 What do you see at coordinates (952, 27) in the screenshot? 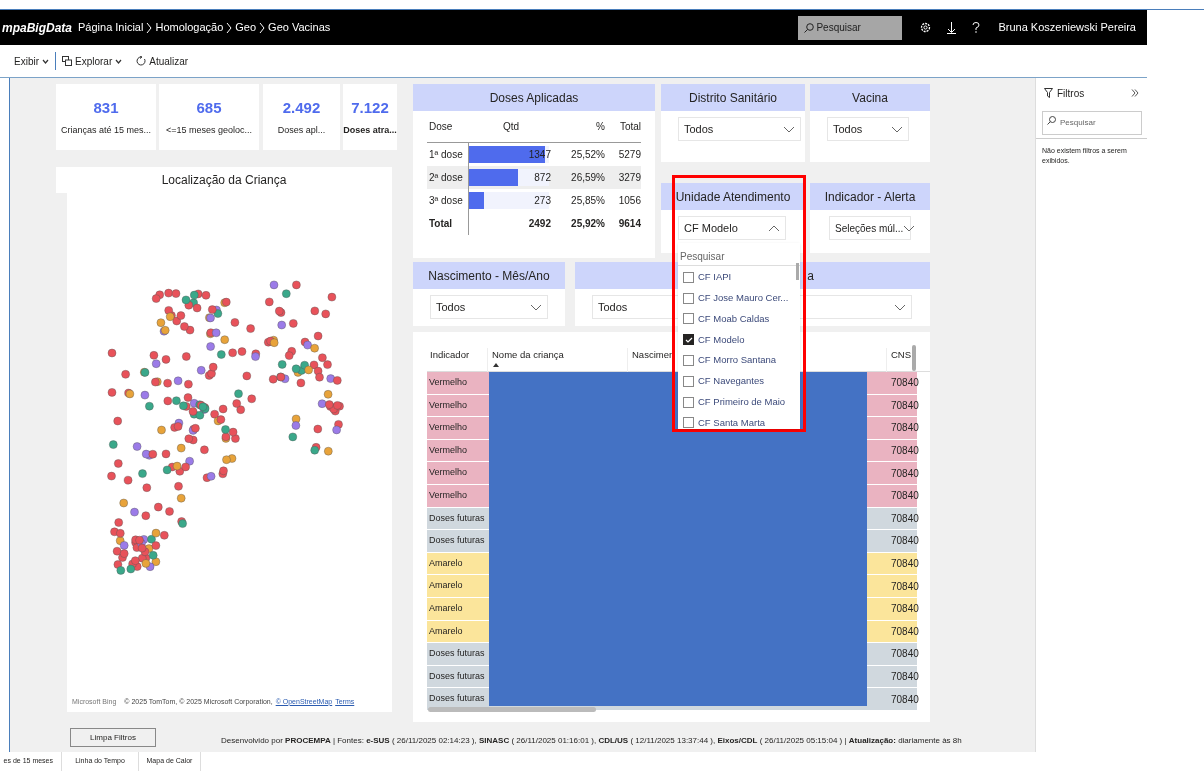
I see `download-icon` at bounding box center [952, 27].